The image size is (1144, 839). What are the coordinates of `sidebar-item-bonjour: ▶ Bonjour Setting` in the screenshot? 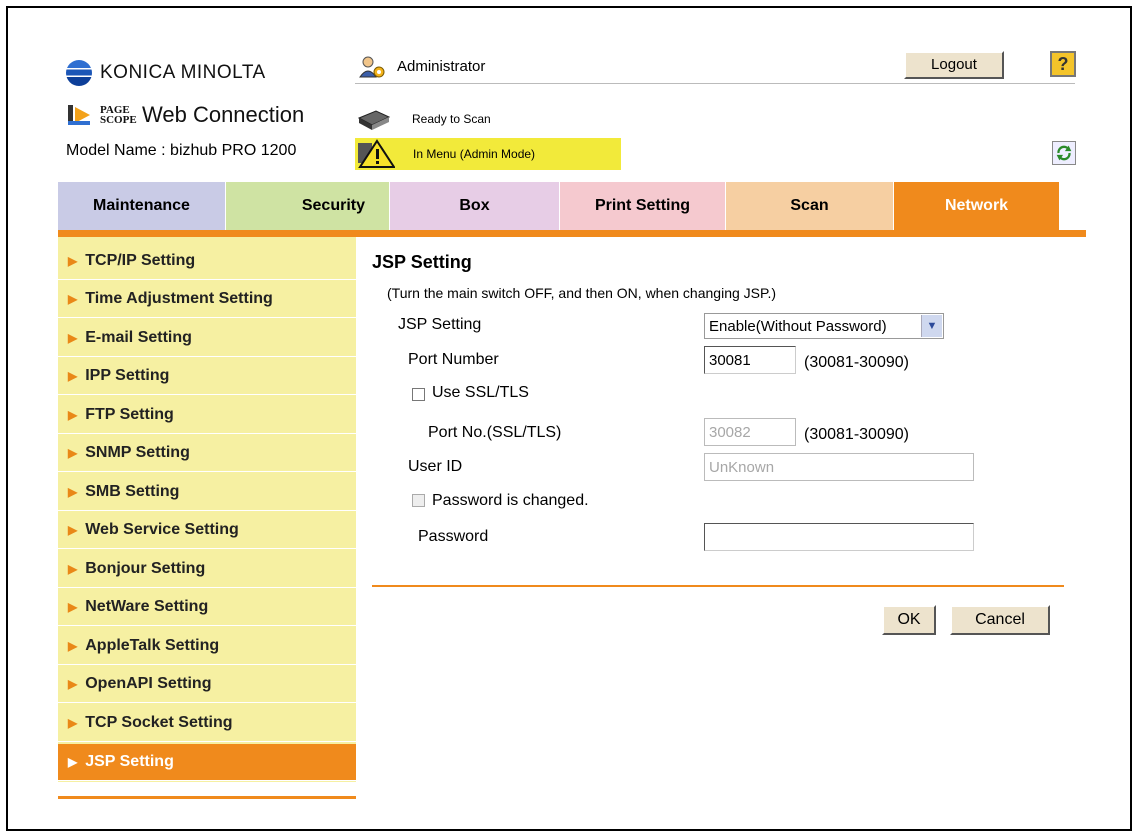 It's located at (207, 569).